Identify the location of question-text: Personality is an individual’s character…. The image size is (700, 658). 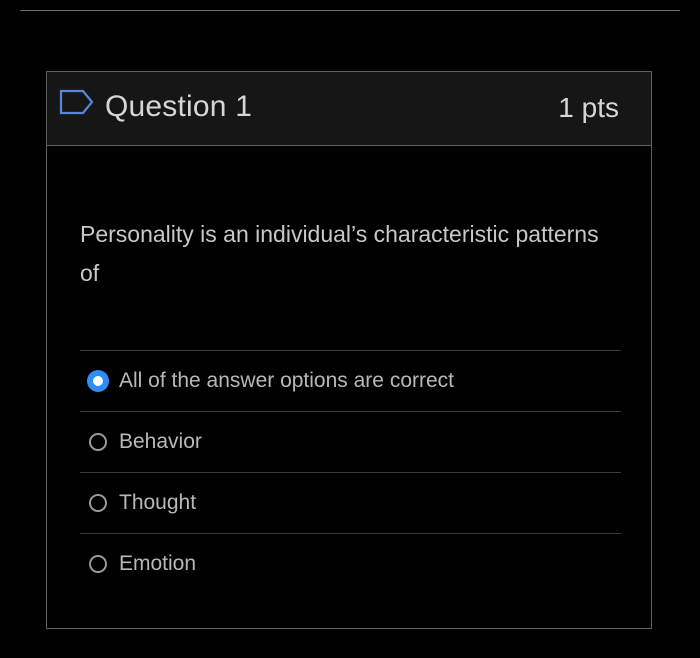
(339, 253).